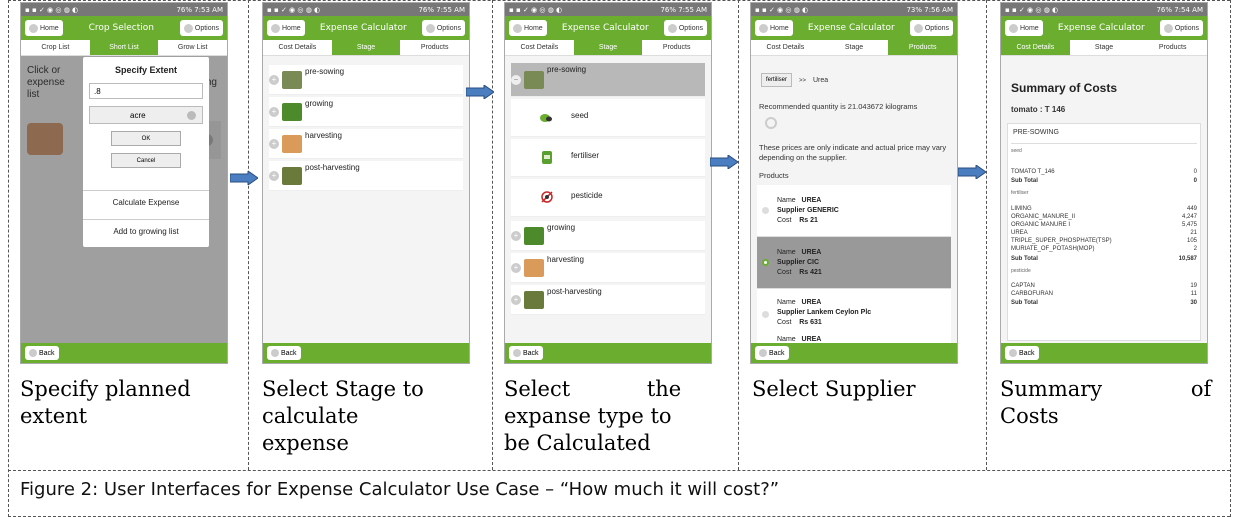 The width and height of the screenshot is (1233, 517). What do you see at coordinates (146, 91) in the screenshot?
I see `extent-input` at bounding box center [146, 91].